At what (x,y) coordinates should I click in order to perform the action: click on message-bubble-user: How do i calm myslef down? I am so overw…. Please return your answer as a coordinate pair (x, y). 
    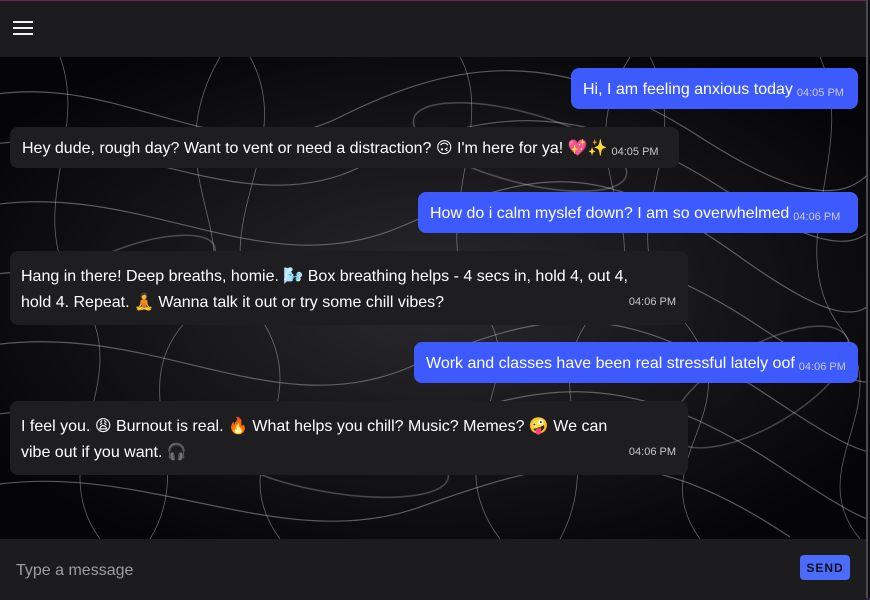
    Looking at the image, I should click on (638, 212).